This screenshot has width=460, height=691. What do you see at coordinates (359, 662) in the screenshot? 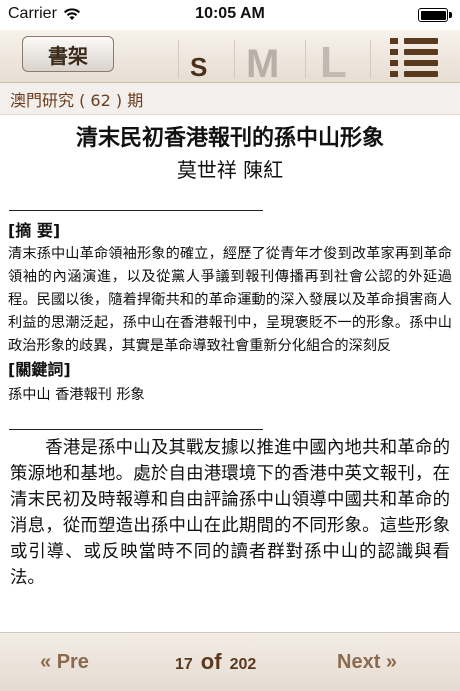
I see `next-label: Next` at bounding box center [359, 662].